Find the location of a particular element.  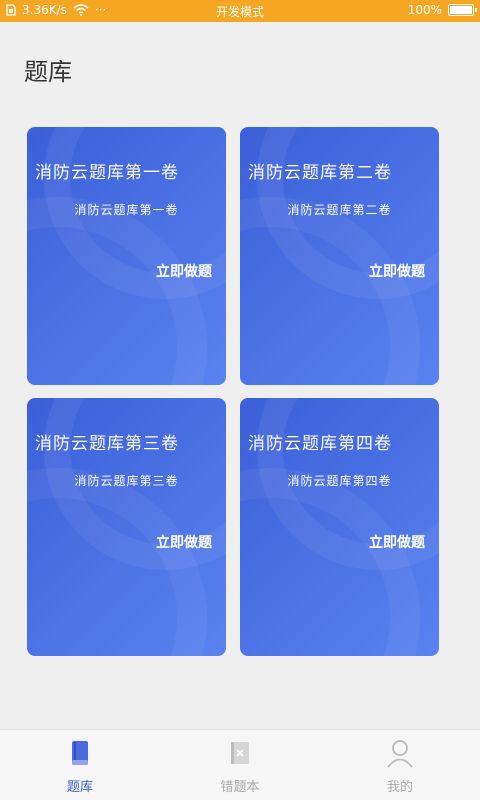

nav-item-wrong-notebook: 错题本 is located at coordinates (240, 766).